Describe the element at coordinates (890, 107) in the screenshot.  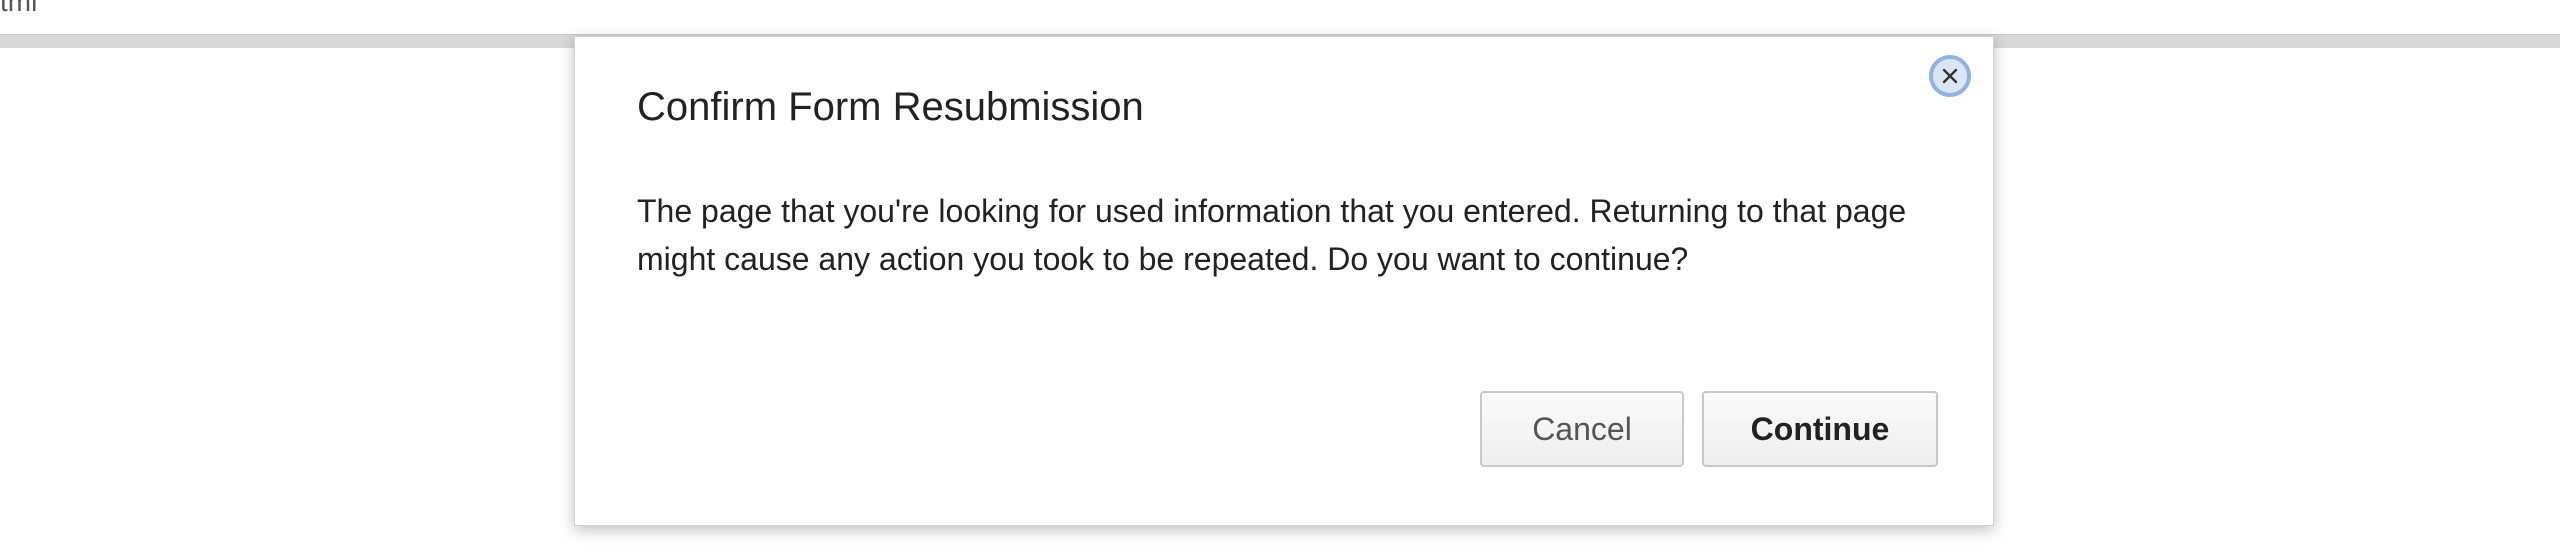
I see `dialog-title: Confirm Form Resubmission` at that location.